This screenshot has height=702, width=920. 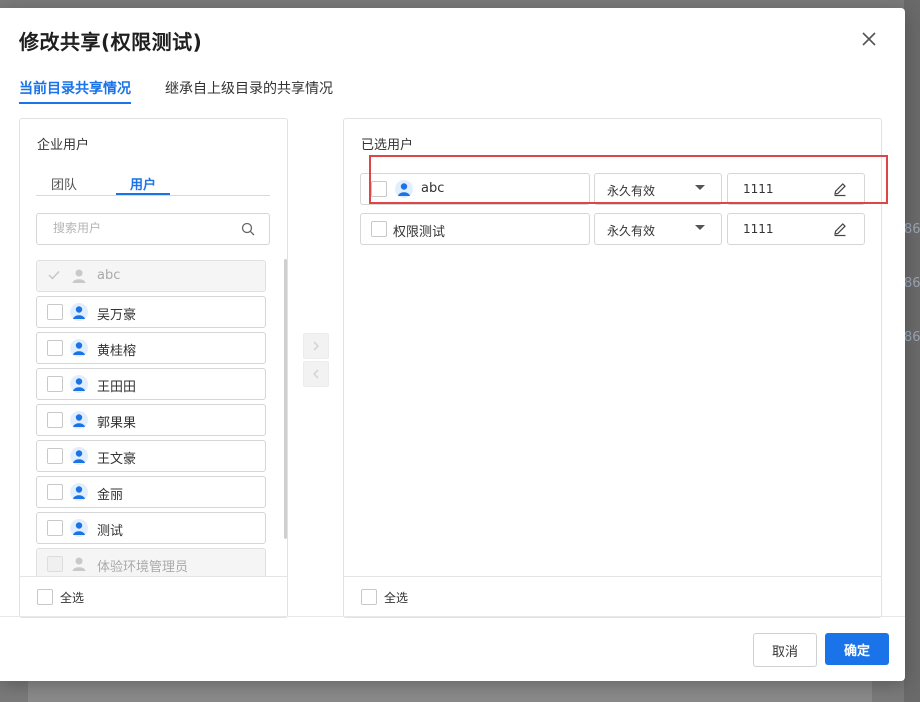 I want to click on user-name: 郭果果, so click(x=117, y=423).